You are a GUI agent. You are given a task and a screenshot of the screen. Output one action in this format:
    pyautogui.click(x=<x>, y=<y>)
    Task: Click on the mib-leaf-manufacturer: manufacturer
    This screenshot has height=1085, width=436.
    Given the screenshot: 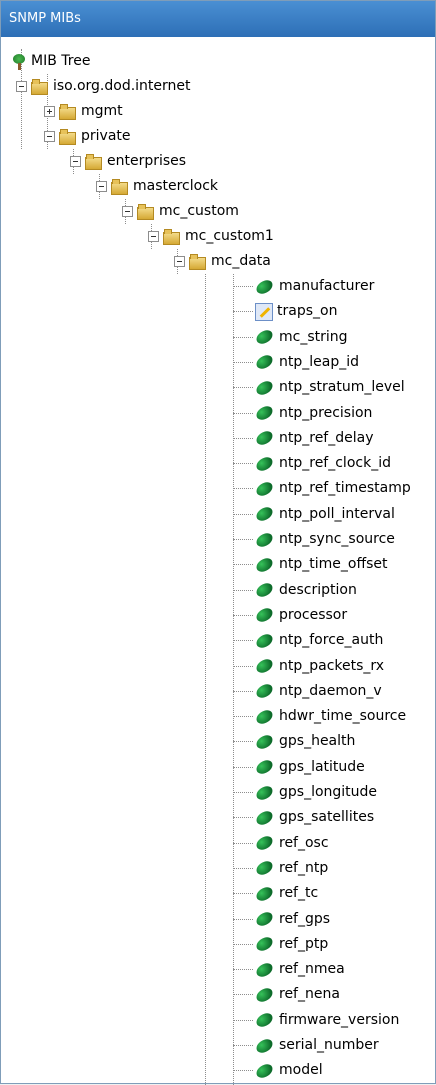 What is the action you would take?
    pyautogui.click(x=314, y=286)
    